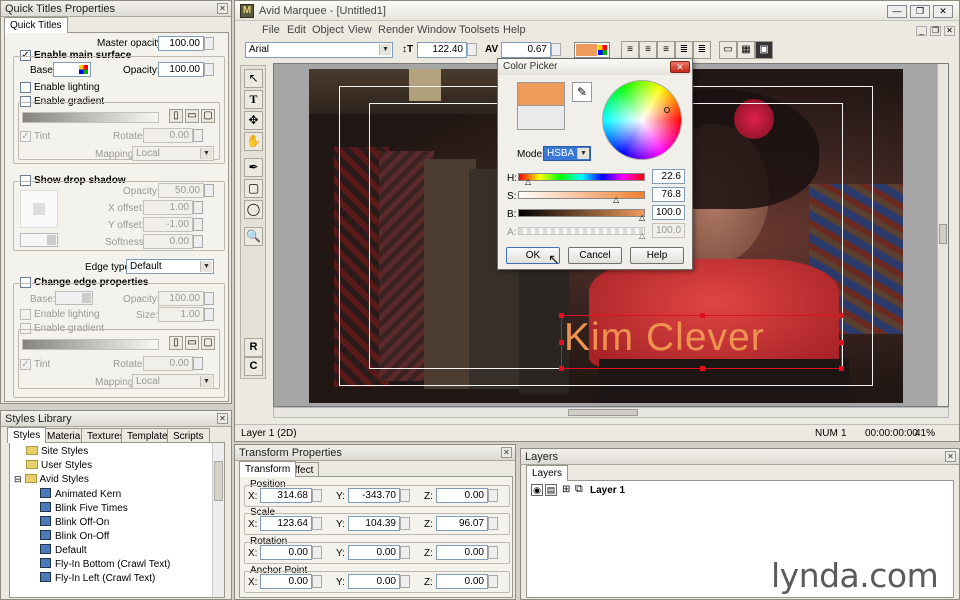 The height and width of the screenshot is (600, 960). Describe the element at coordinates (253, 347) in the screenshot. I see `roll-button: R` at that location.